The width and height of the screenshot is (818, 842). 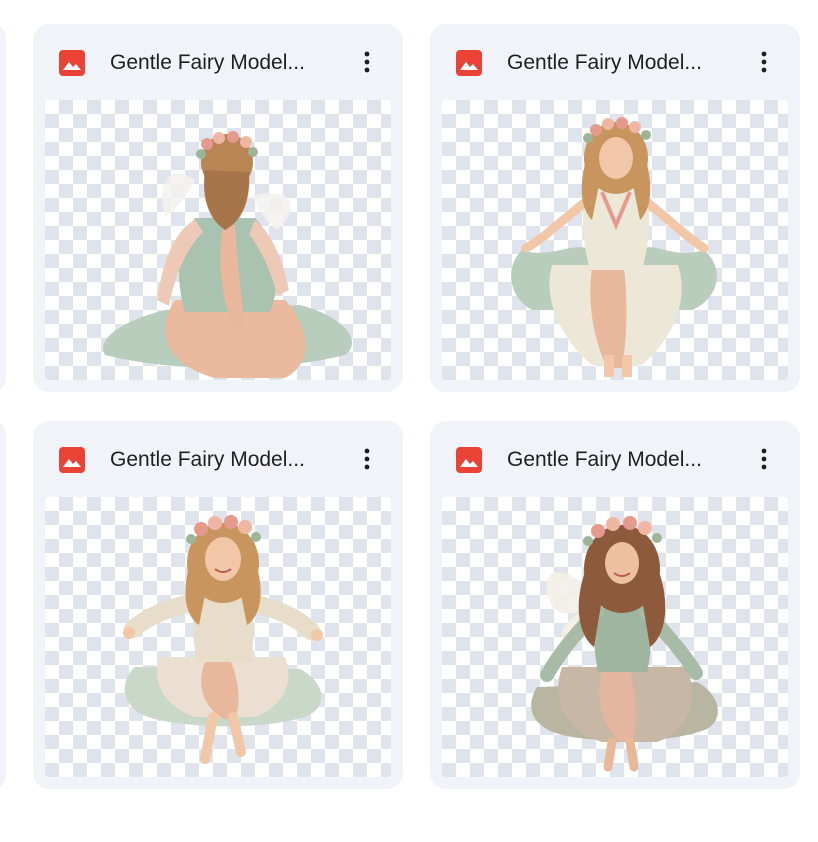 I want to click on fairy-twirl-illustration, so click(x=223, y=639).